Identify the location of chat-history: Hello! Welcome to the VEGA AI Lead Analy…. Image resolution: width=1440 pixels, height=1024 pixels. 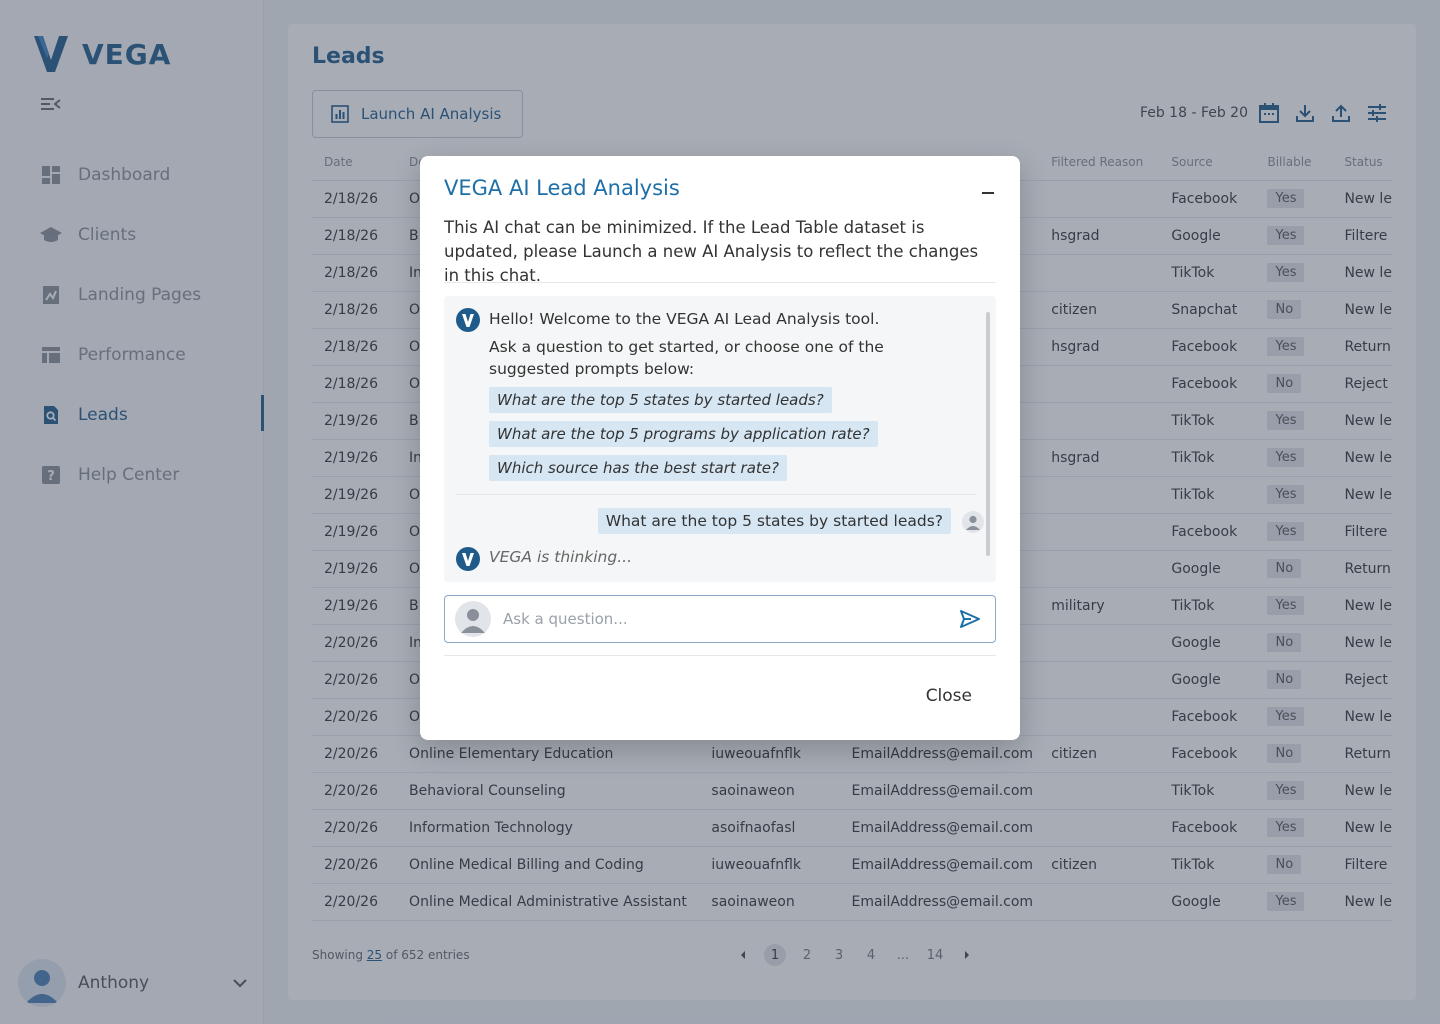
(720, 439).